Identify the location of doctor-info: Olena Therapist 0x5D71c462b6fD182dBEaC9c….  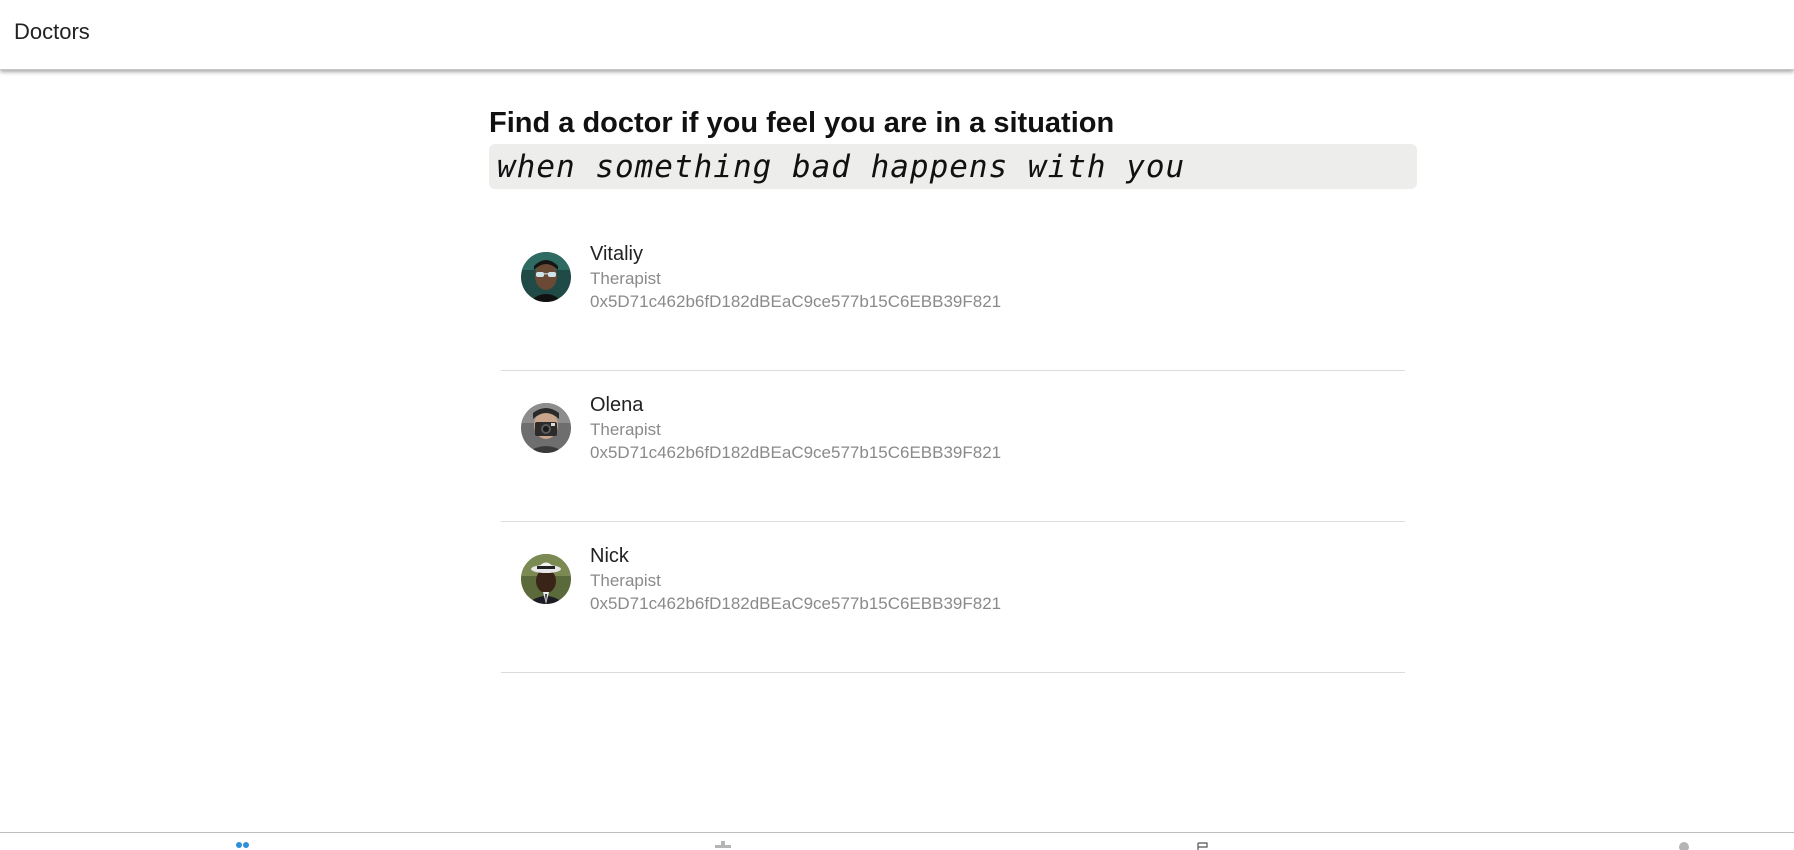
(795, 428).